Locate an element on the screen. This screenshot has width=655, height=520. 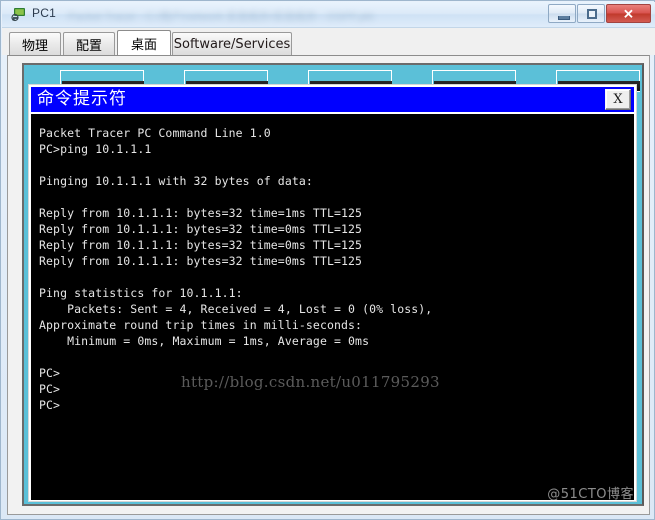
tab-physical: 物理 is located at coordinates (35, 43).